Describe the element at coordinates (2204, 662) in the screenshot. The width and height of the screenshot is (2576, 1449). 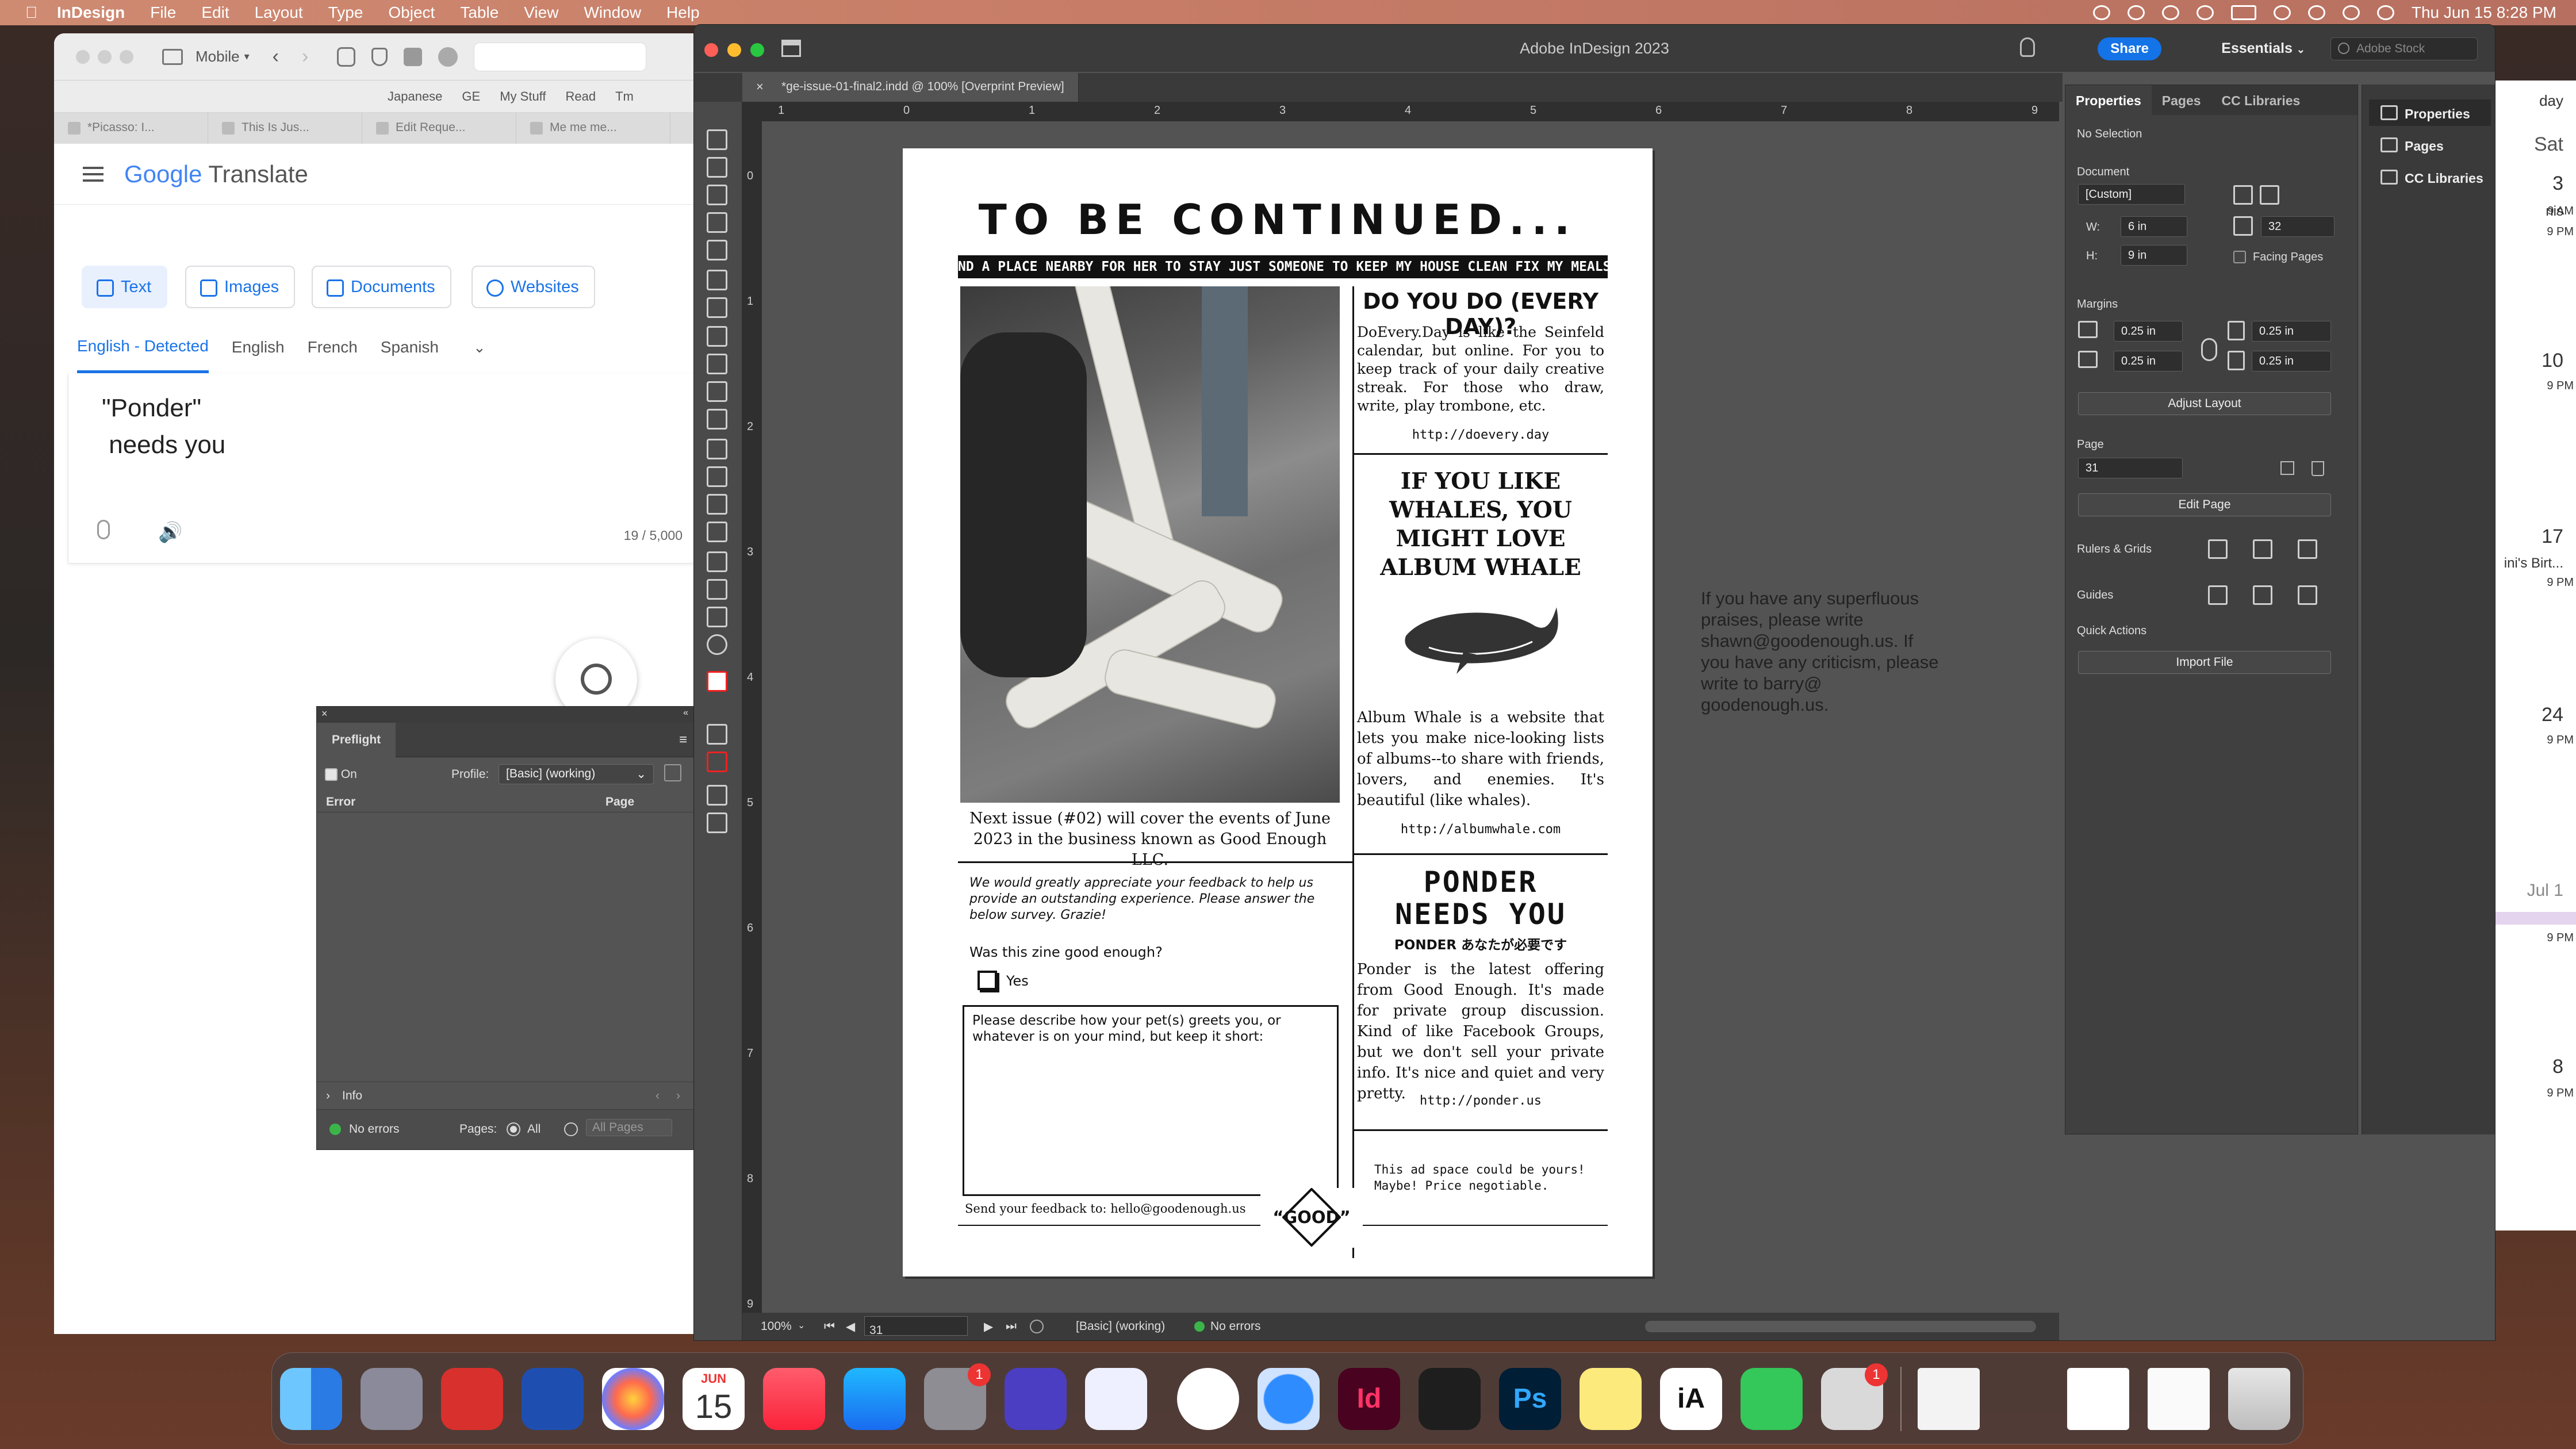
I see `import-file-button: Import File` at that location.